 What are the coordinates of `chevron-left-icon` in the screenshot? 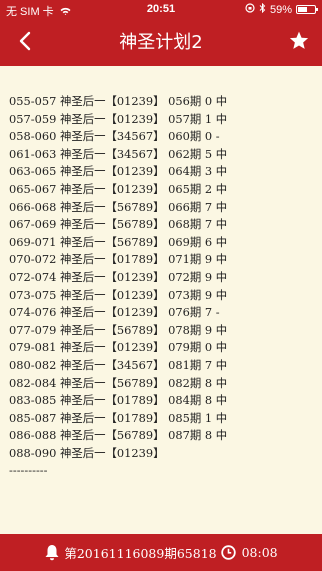 It's located at (25, 41).